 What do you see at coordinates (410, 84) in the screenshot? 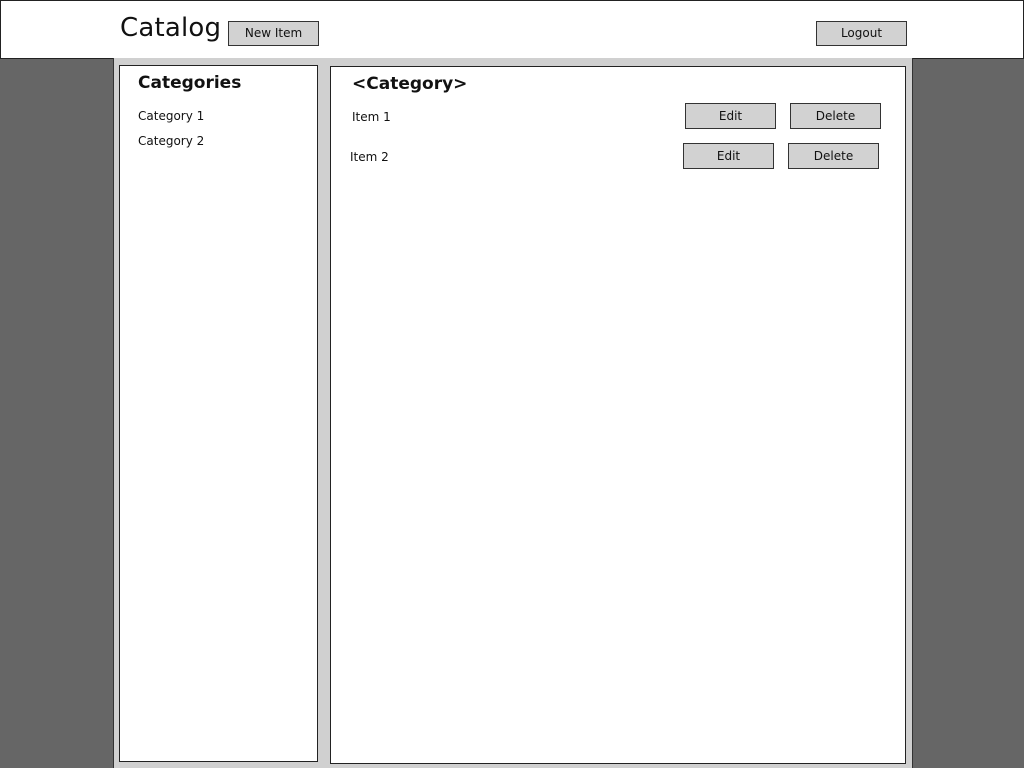
I see `category-title: <Category>` at bounding box center [410, 84].